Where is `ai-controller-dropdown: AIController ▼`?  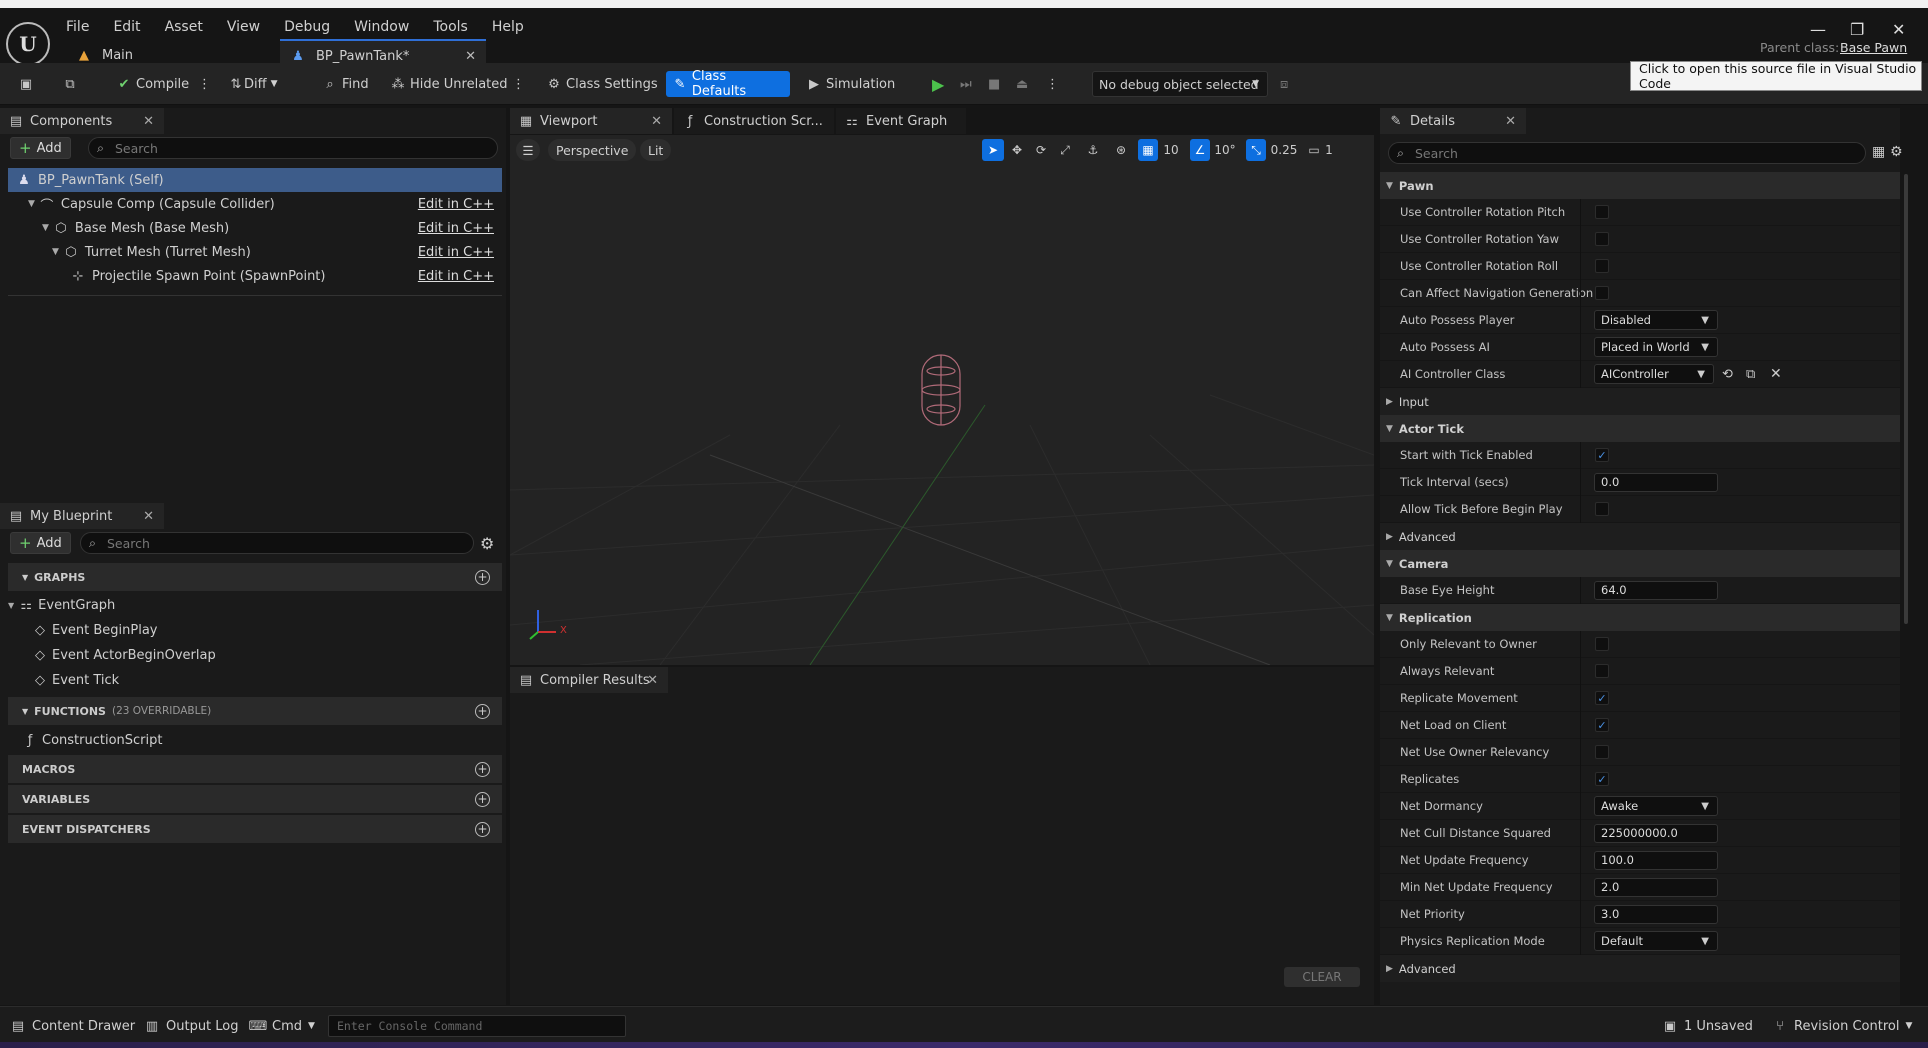
ai-controller-dropdown: AIController ▼ is located at coordinates (1654, 374).